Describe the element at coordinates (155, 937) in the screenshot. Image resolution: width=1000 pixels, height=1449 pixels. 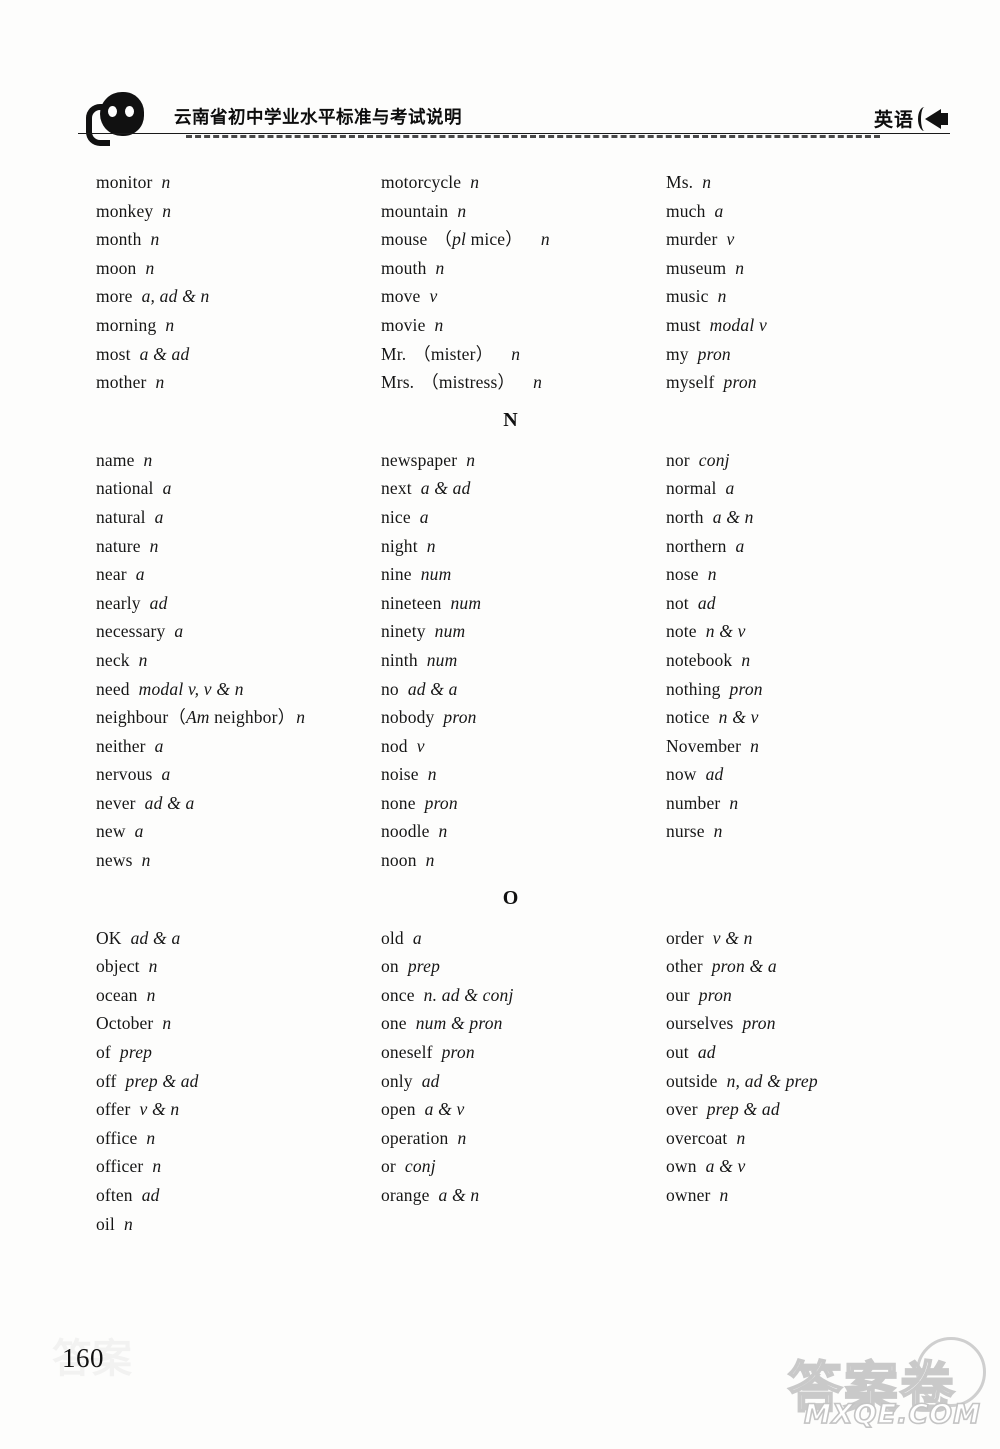
I see `entry-part-of-speech: ad & a` at that location.